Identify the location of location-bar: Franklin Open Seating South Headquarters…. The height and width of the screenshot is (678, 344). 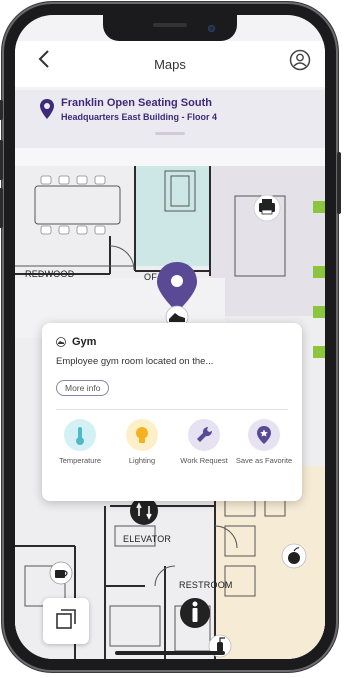
(170, 119).